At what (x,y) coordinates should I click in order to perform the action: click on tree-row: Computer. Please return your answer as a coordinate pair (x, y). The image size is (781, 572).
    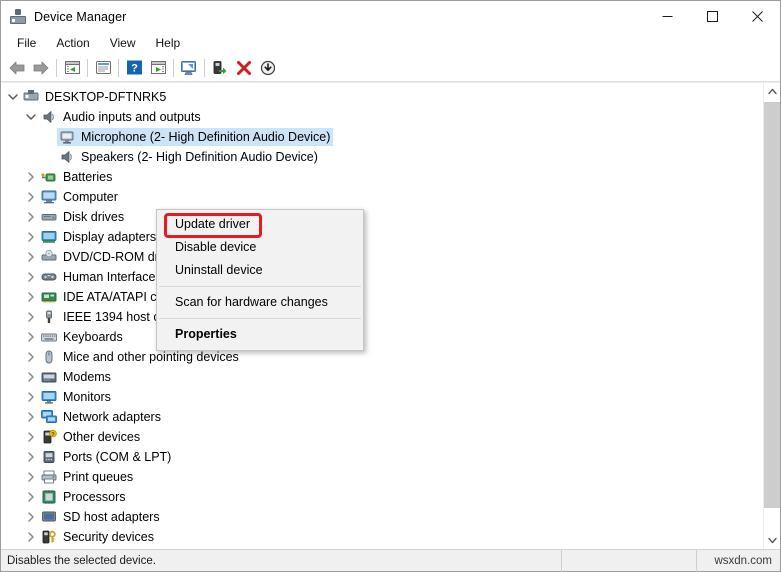
    Looking at the image, I should click on (382, 197).